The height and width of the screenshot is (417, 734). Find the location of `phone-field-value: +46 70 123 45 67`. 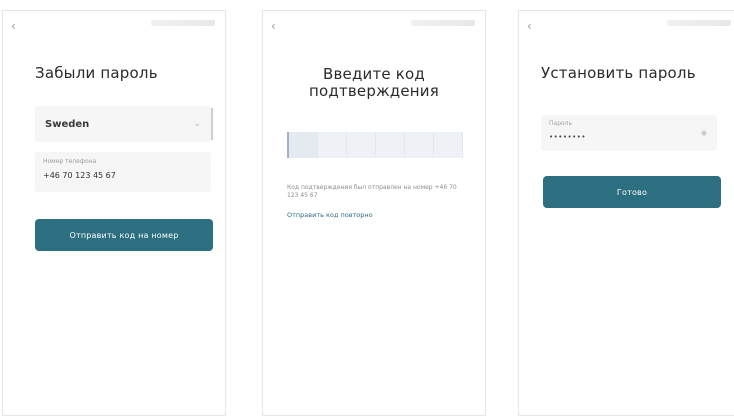

phone-field-value: +46 70 123 45 67 is located at coordinates (79, 175).